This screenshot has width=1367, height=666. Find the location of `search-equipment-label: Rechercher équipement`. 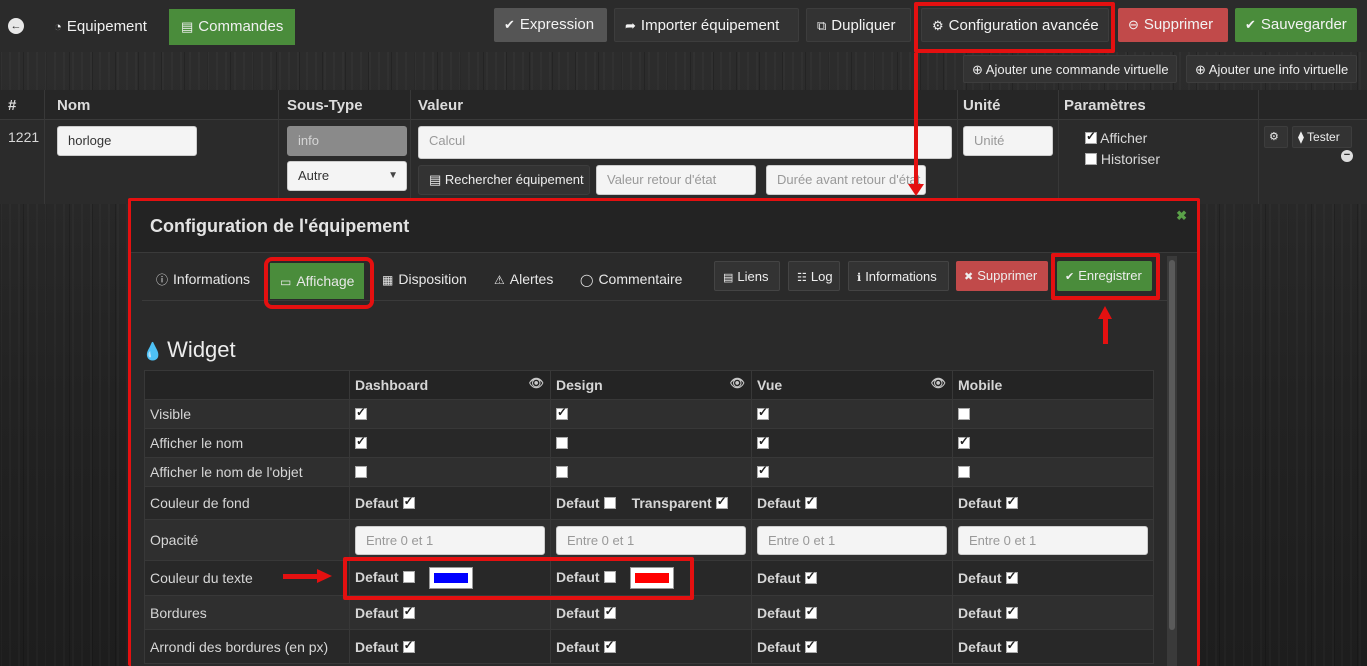

search-equipment-label: Rechercher équipement is located at coordinates (514, 179).